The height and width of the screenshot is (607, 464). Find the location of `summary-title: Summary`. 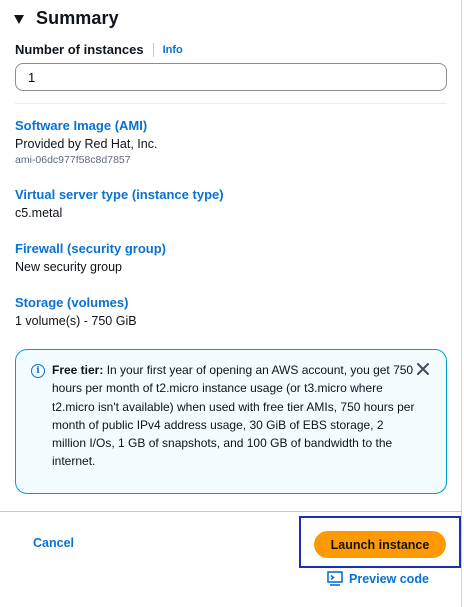

summary-title: Summary is located at coordinates (77, 18).